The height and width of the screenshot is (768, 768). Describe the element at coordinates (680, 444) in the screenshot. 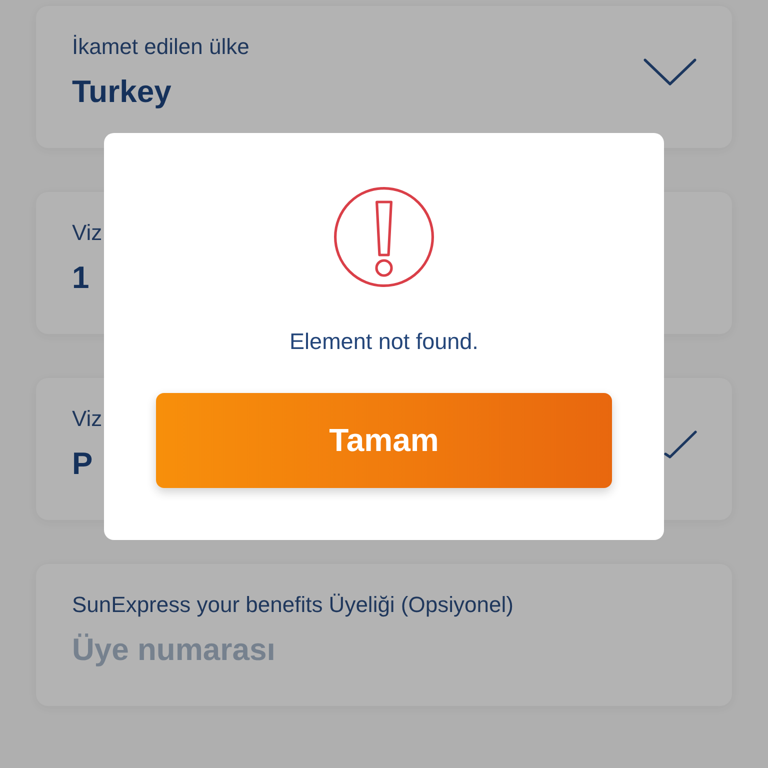

I see `check-icon` at that location.